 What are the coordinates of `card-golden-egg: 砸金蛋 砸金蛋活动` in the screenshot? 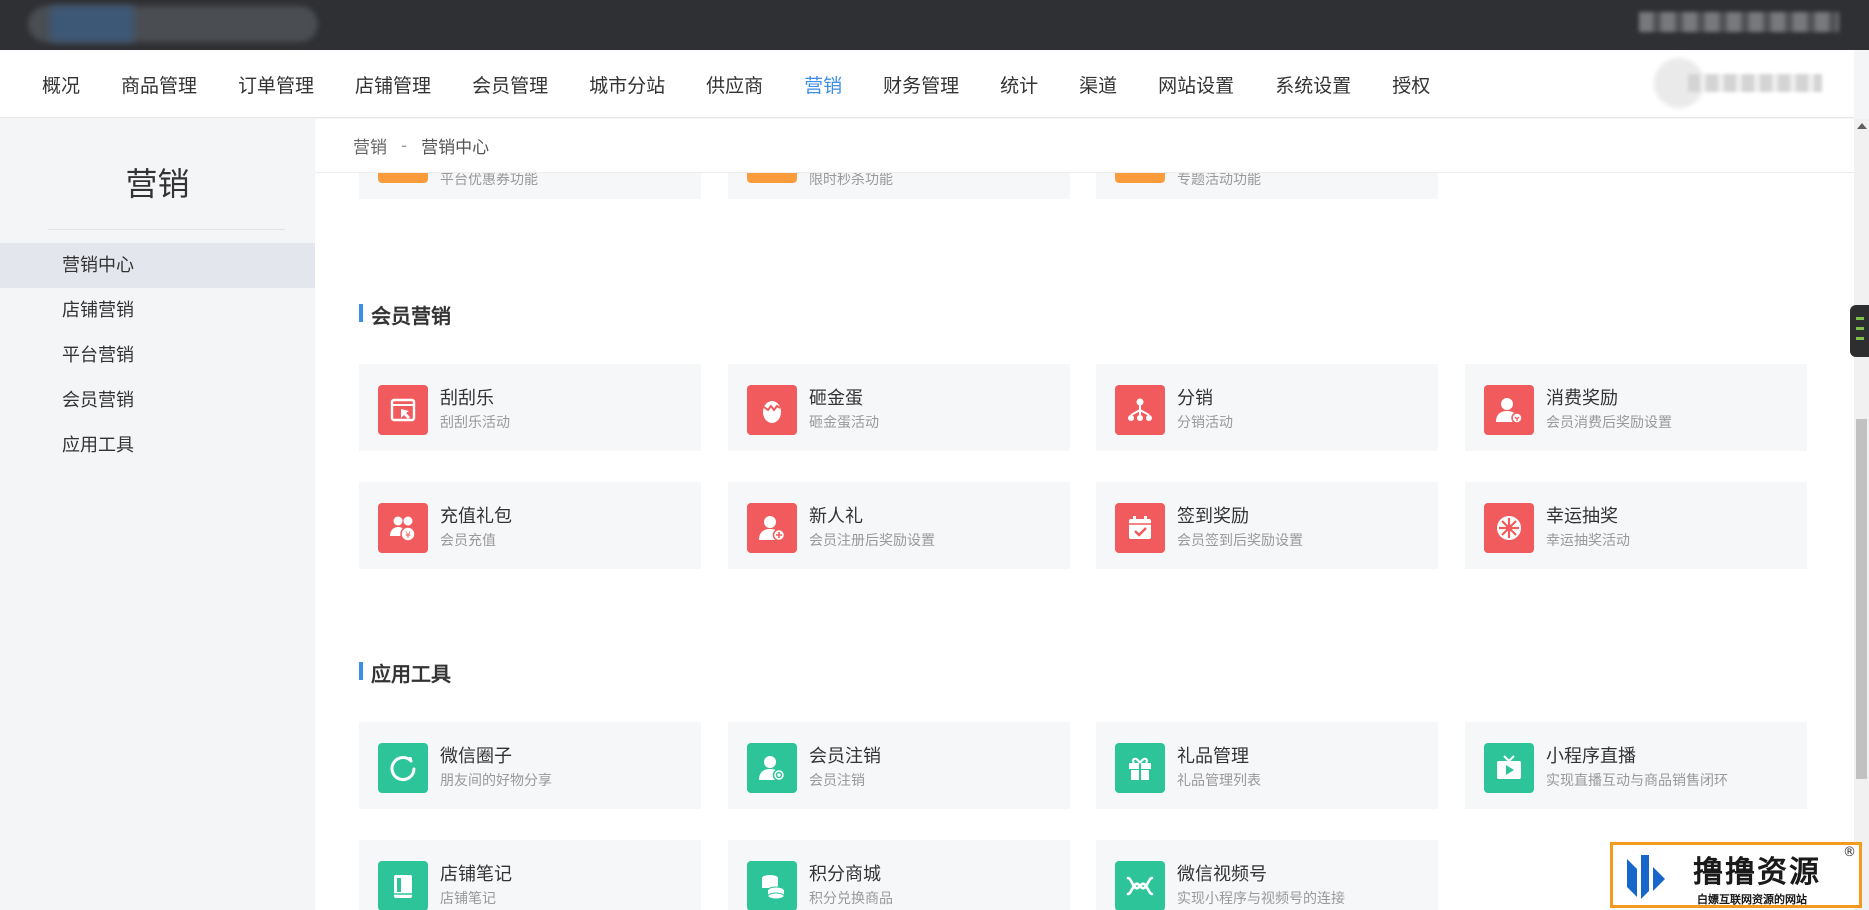 It's located at (899, 407).